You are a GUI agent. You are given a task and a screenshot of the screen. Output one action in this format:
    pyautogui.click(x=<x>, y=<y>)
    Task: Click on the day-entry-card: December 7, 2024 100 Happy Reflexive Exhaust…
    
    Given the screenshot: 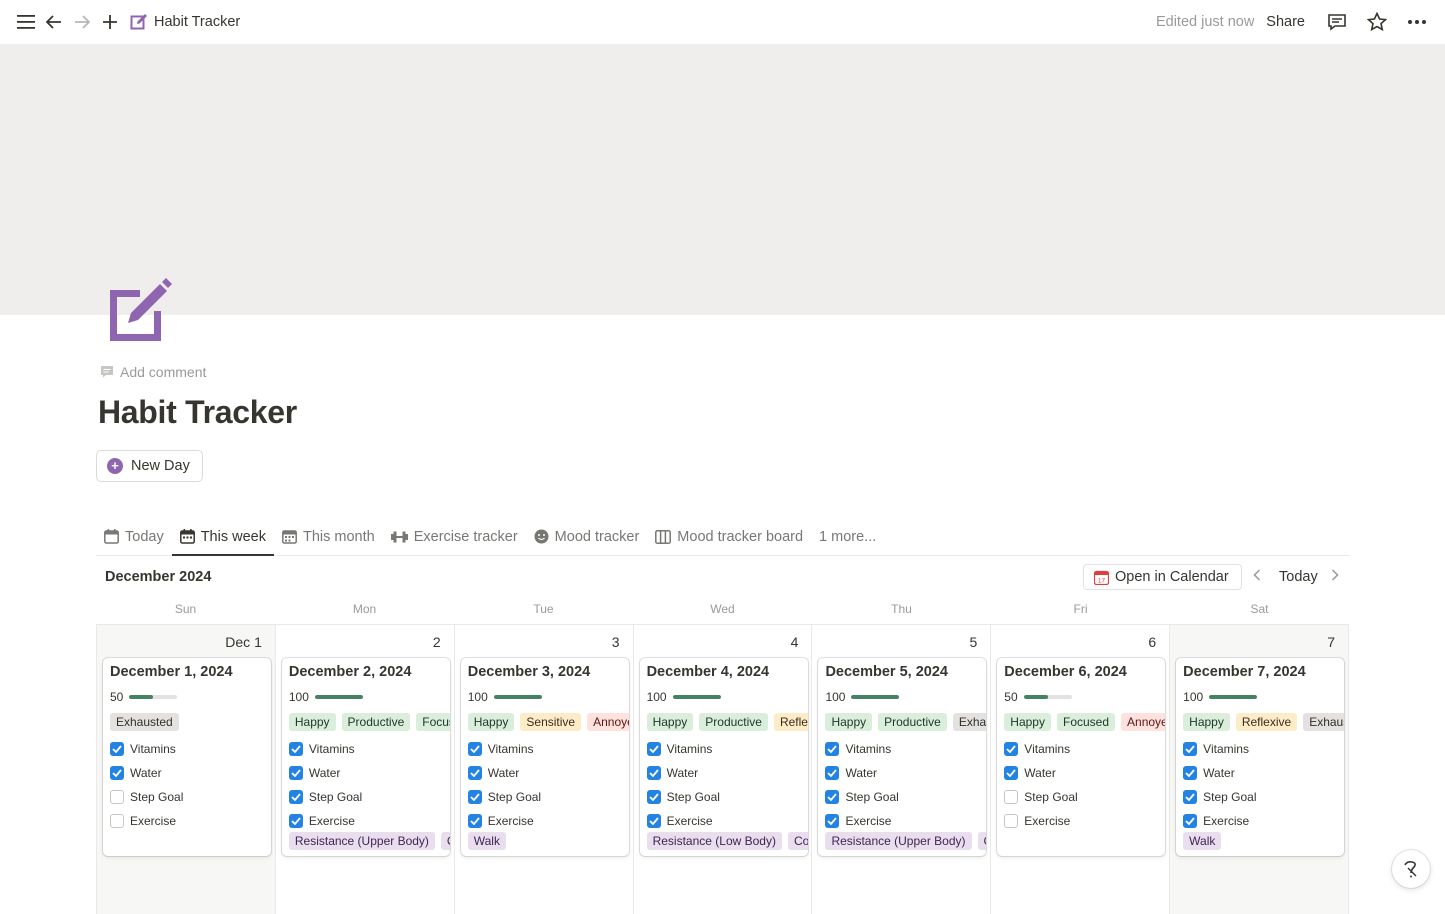 What is the action you would take?
    pyautogui.click(x=1260, y=757)
    